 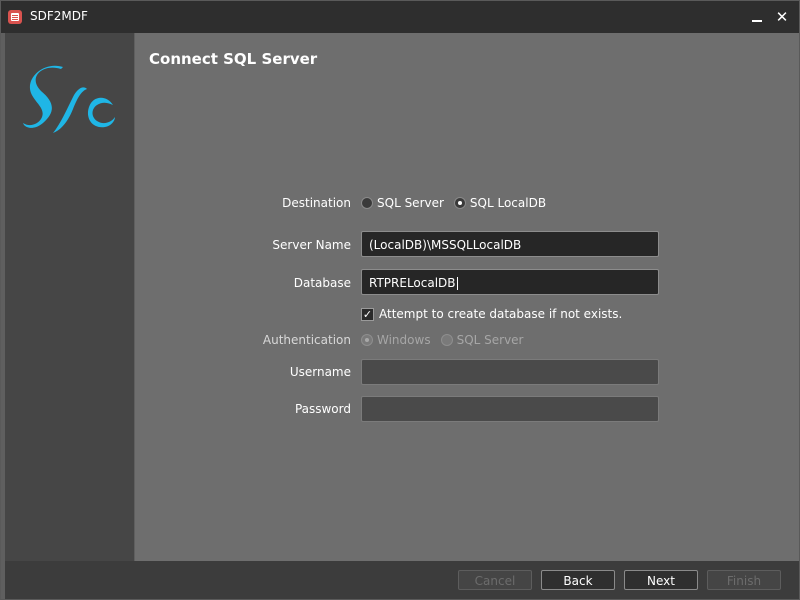 What do you see at coordinates (495, 580) in the screenshot?
I see `cancel-button: Cancel` at bounding box center [495, 580].